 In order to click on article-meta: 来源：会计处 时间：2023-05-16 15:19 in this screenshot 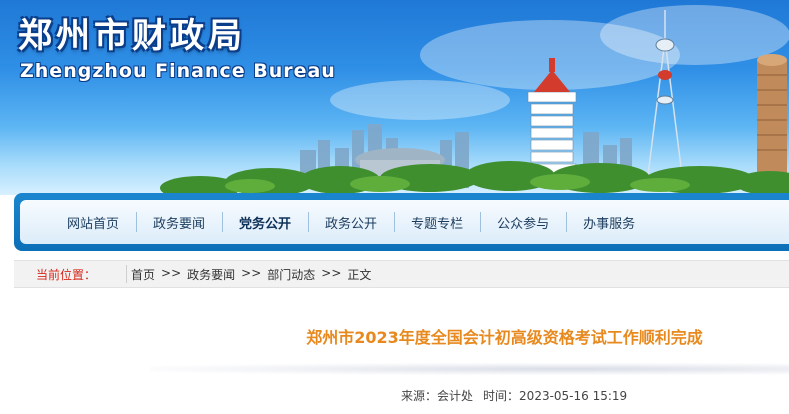, I will do `click(514, 395)`.